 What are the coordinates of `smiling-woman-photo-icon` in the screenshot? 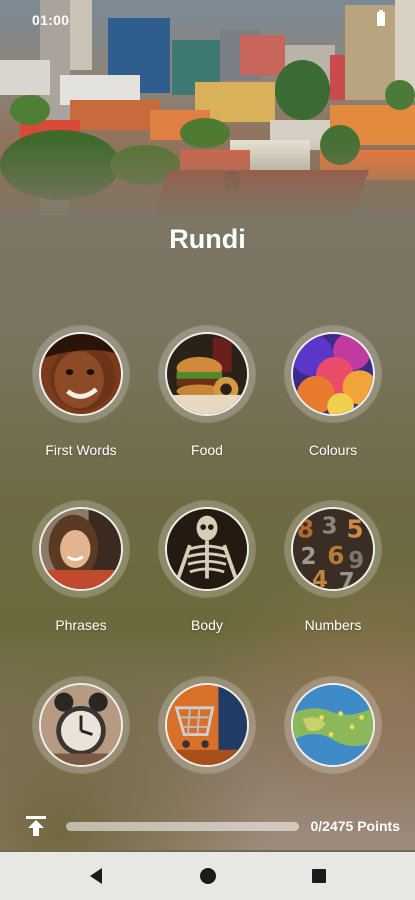 It's located at (81, 549).